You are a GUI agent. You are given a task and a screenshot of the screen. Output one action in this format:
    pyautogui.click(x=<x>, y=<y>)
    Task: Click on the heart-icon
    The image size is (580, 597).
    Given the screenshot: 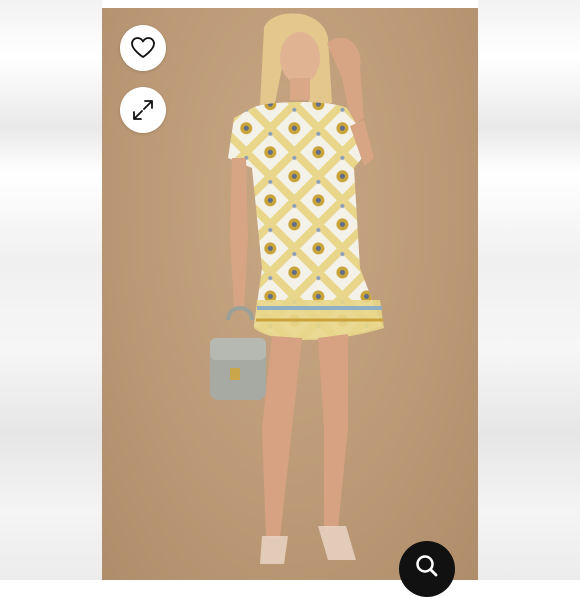 What is the action you would take?
    pyautogui.click(x=143, y=47)
    